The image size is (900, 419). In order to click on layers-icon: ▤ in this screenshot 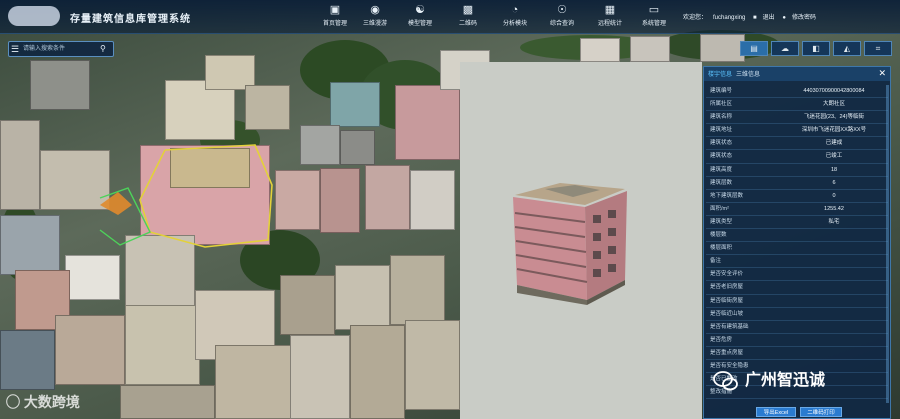, I will do `click(754, 48)`.